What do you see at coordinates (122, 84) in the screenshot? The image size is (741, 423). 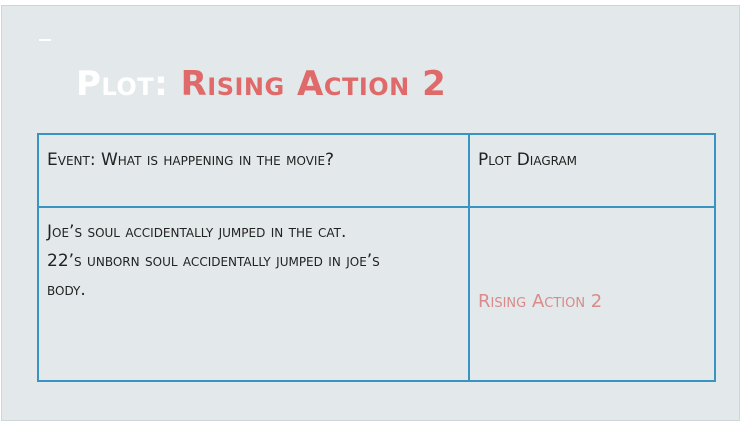 I see `title-prefix: Plot:` at bounding box center [122, 84].